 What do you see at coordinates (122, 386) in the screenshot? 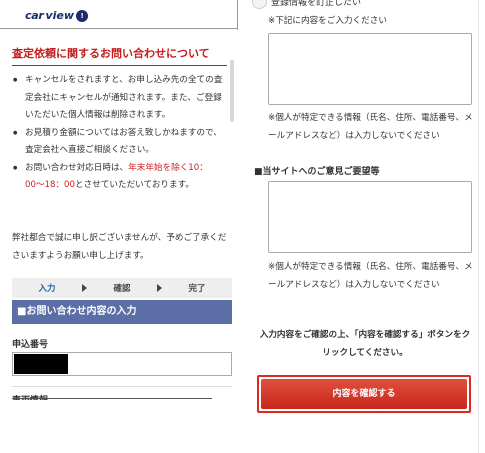
I see `field-divider` at bounding box center [122, 386].